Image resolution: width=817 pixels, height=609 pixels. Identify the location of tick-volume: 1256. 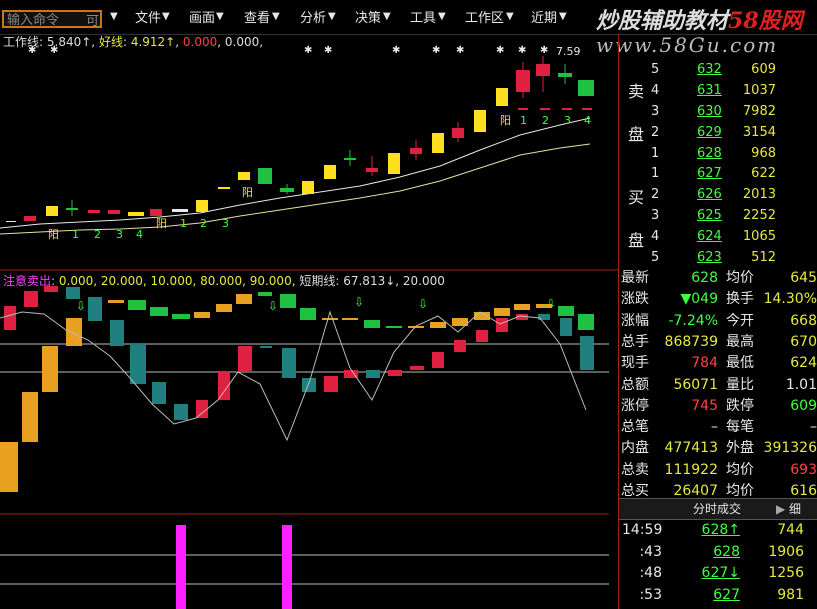
(786, 573).